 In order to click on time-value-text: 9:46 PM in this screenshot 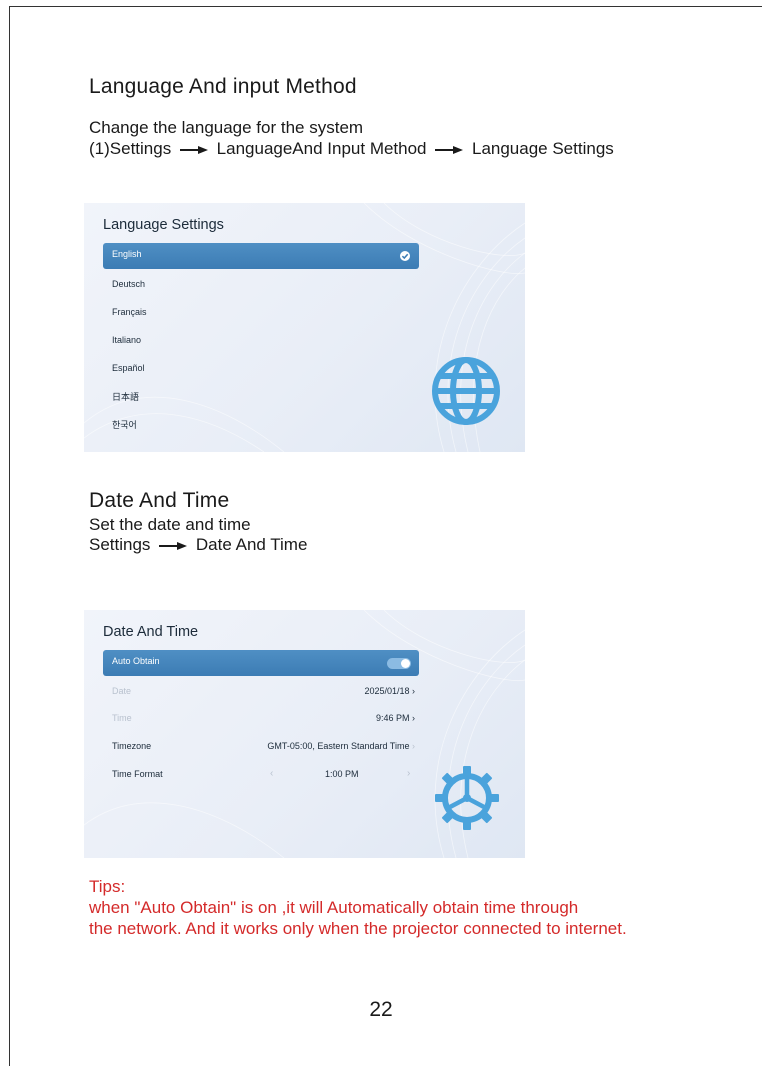, I will do `click(392, 718)`.